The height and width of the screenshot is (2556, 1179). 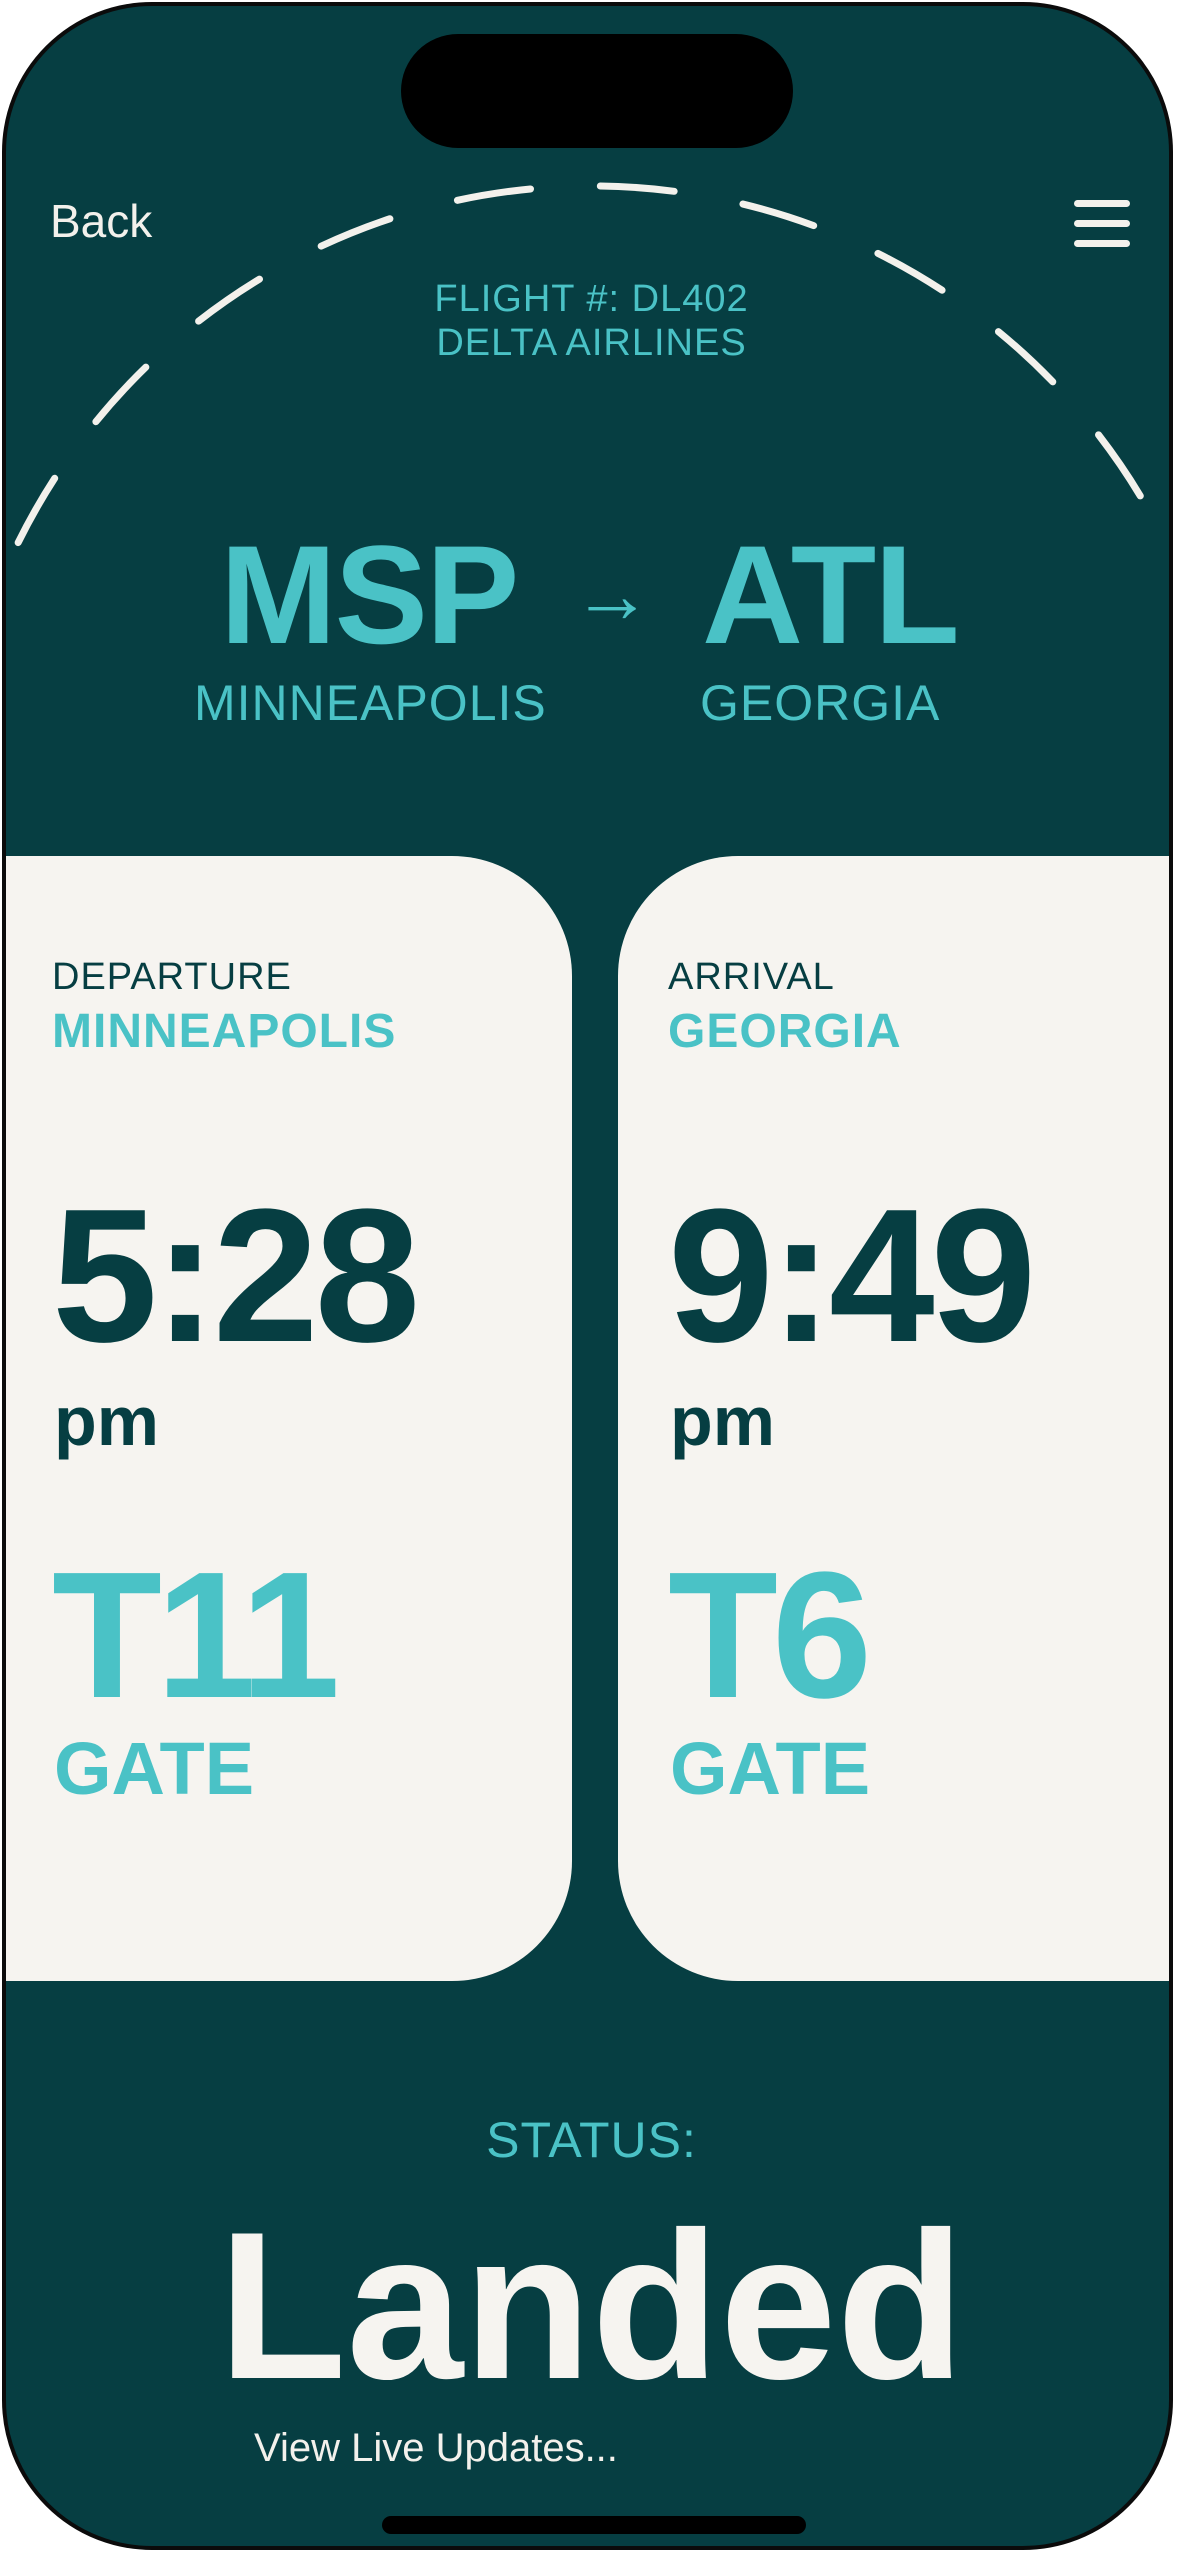 What do you see at coordinates (172, 977) in the screenshot?
I see `departure-label: DEPARTURE` at bounding box center [172, 977].